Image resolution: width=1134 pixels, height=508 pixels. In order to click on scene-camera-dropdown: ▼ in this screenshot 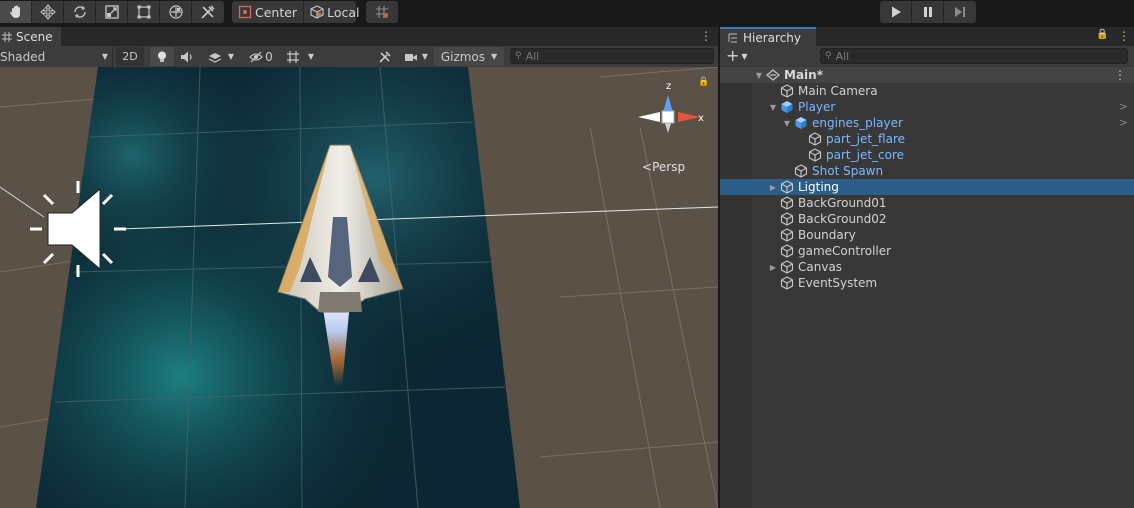, I will do `click(416, 56)`.